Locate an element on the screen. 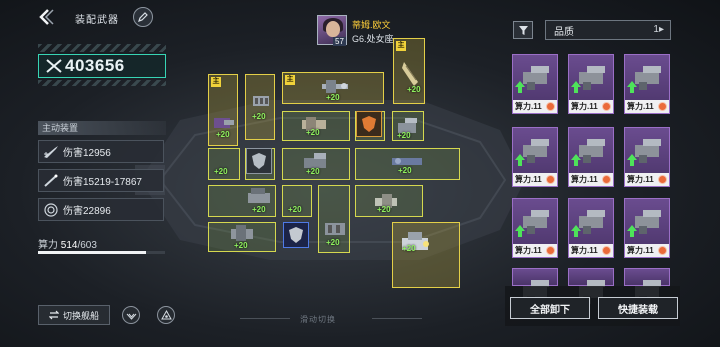 The height and width of the screenshot is (347, 720). power-decoration-bottom is located at coordinates (102, 83).